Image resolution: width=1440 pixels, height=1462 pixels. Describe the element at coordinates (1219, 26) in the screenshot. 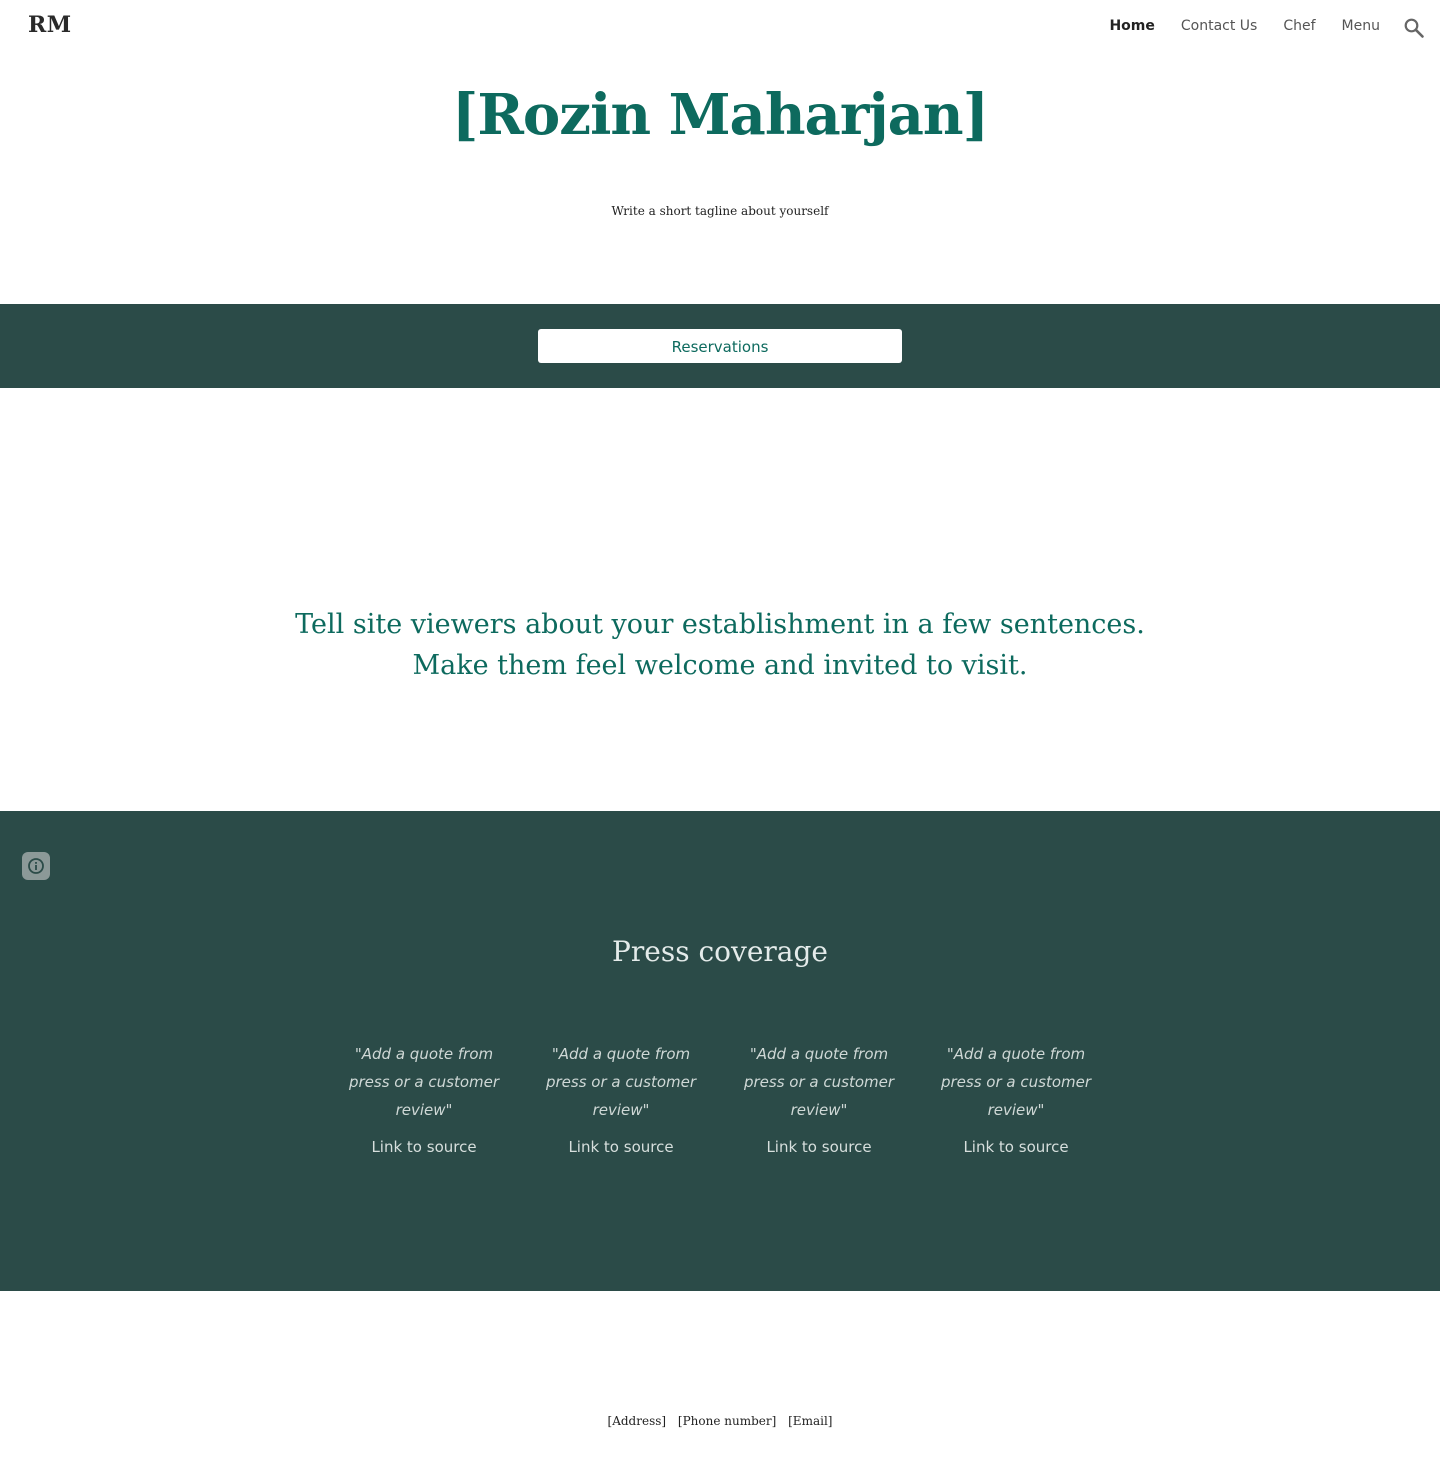

I see `nav-item-contact-us: Contact Us` at that location.